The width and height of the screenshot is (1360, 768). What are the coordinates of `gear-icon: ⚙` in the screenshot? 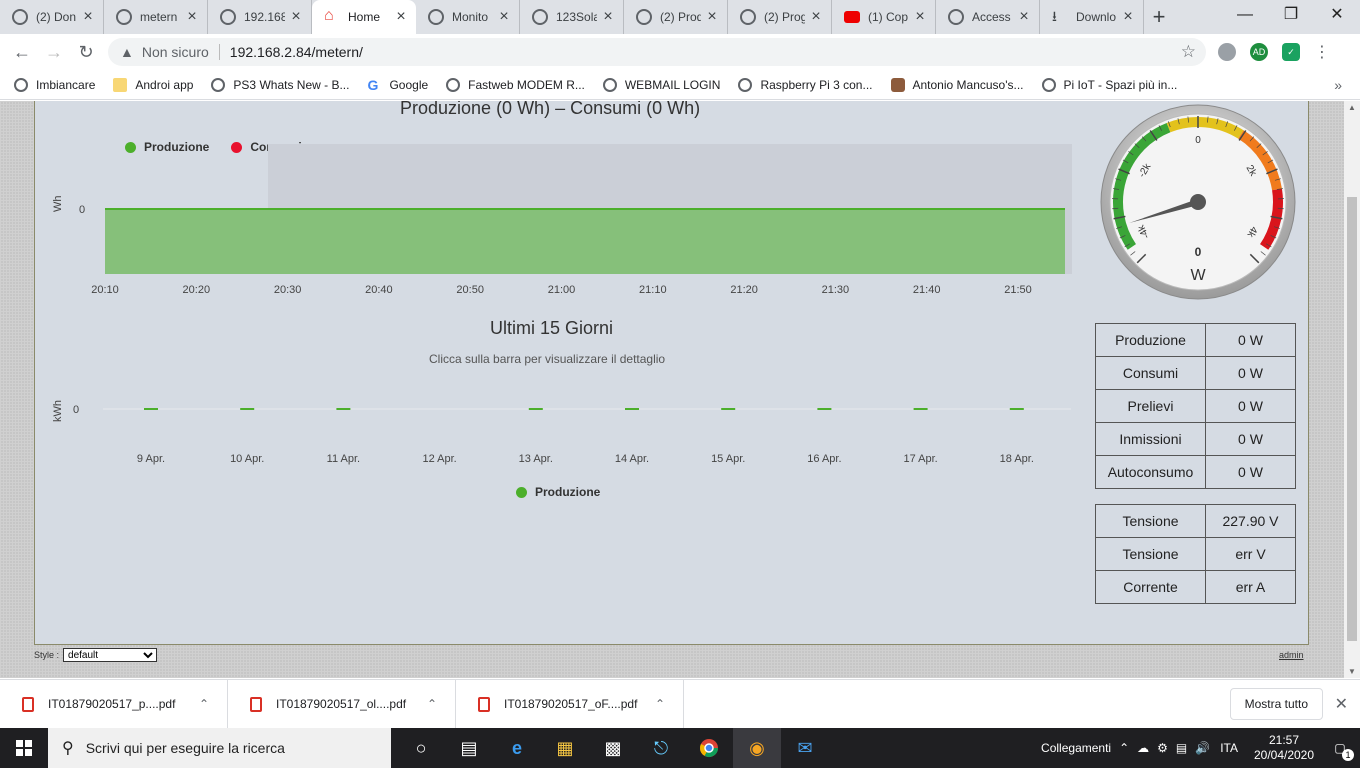 It's located at (1162, 748).